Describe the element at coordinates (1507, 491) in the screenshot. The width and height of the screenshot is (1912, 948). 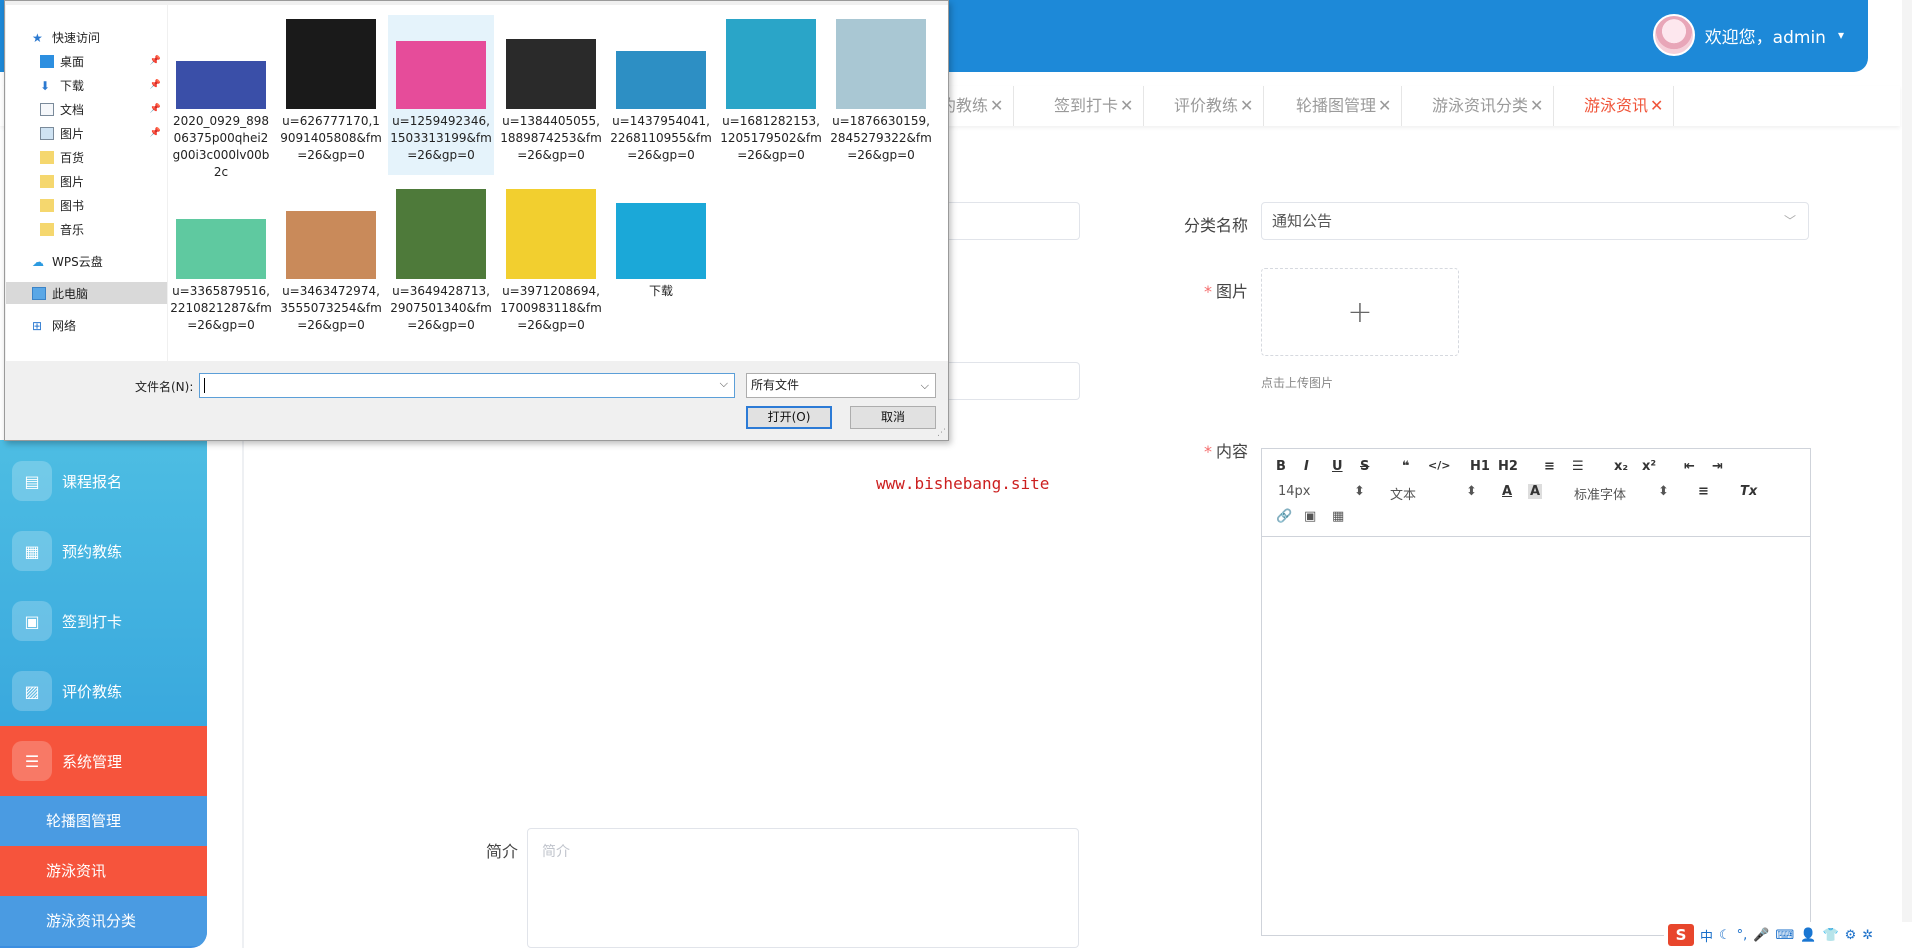
I see `font-color-button: A` at that location.